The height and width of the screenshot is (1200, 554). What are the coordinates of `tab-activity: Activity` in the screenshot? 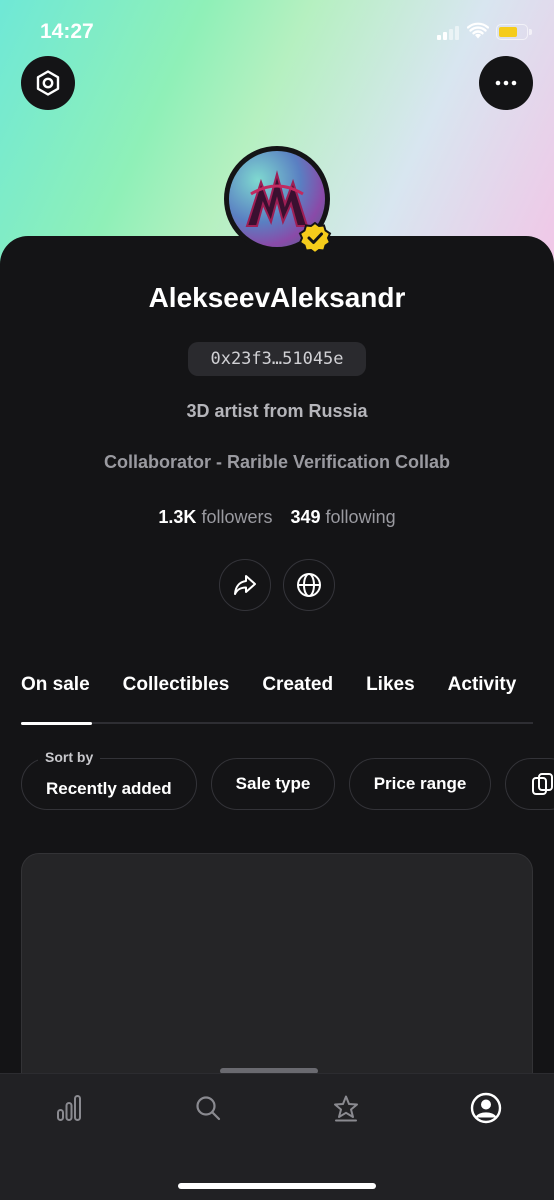 It's located at (482, 694).